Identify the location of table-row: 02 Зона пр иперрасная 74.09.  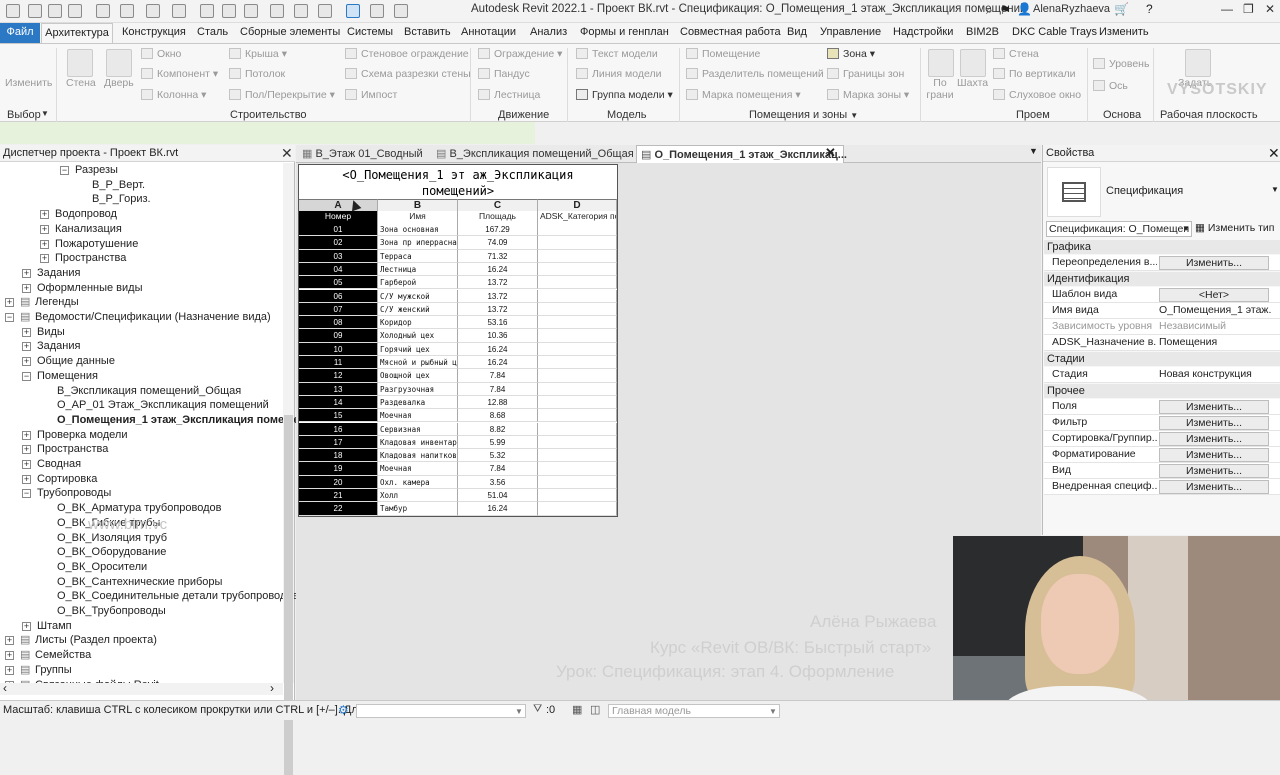
(458, 243).